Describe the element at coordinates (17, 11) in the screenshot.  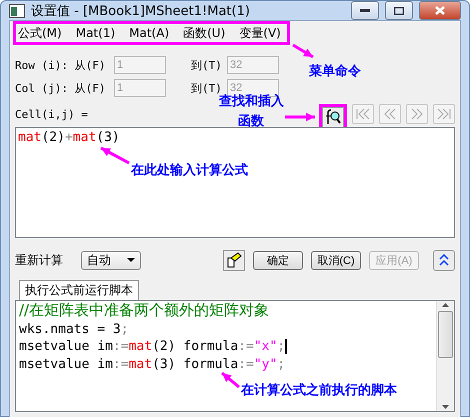
I see `app-icon` at that location.